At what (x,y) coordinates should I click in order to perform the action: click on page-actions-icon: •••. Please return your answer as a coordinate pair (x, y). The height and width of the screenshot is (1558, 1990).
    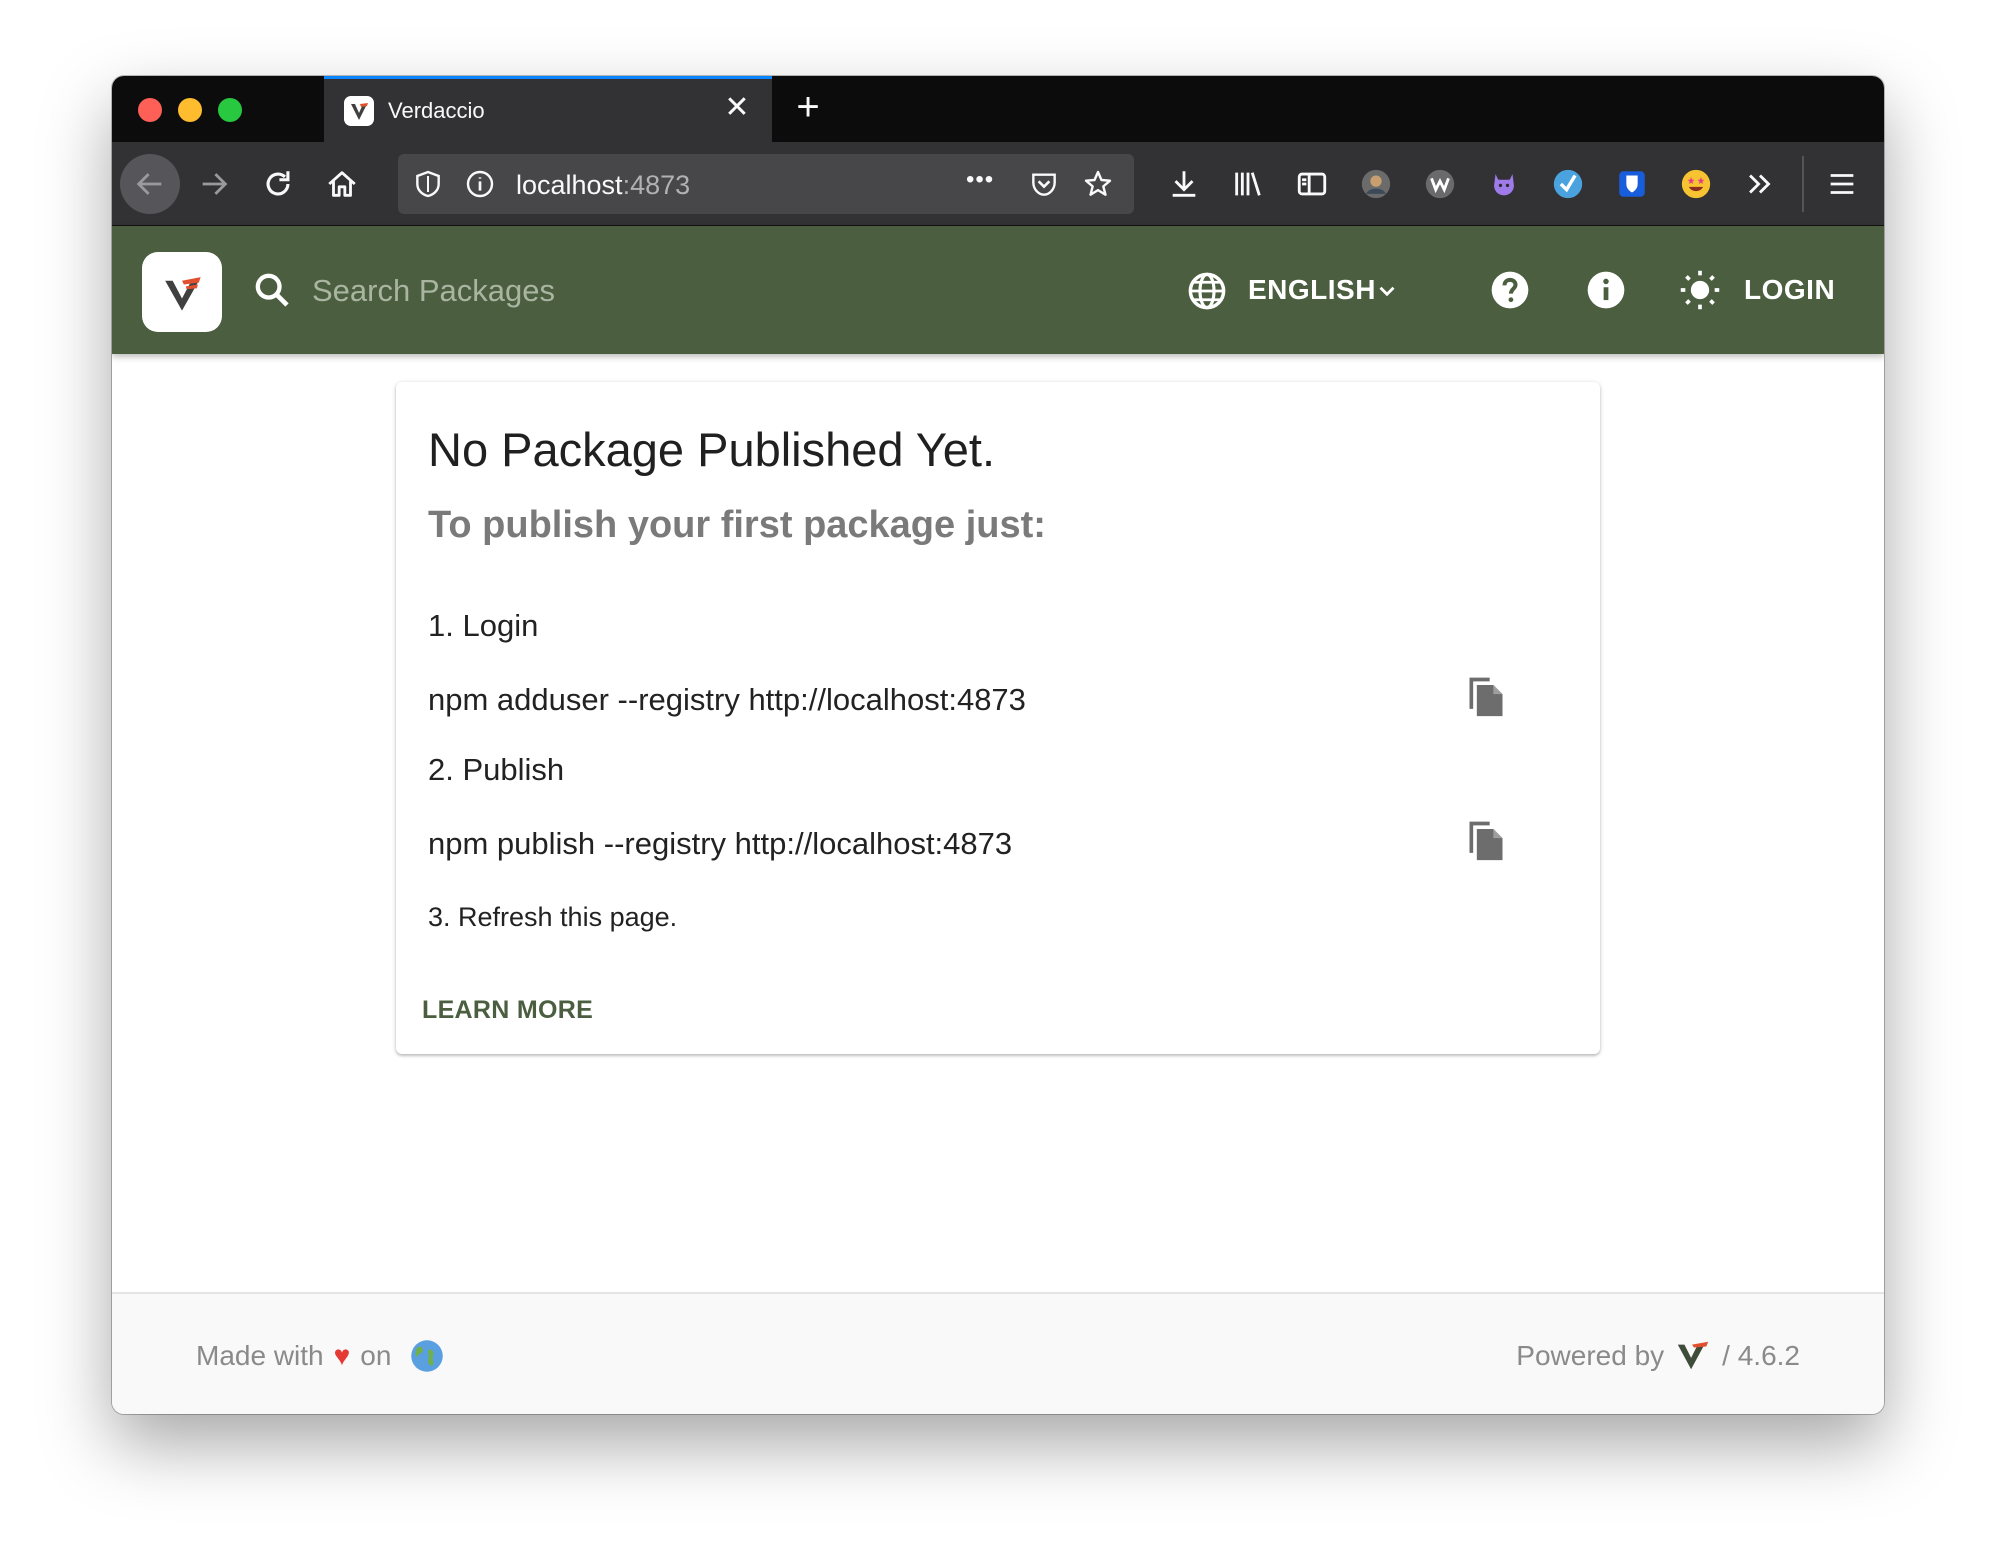
    Looking at the image, I should click on (980, 180).